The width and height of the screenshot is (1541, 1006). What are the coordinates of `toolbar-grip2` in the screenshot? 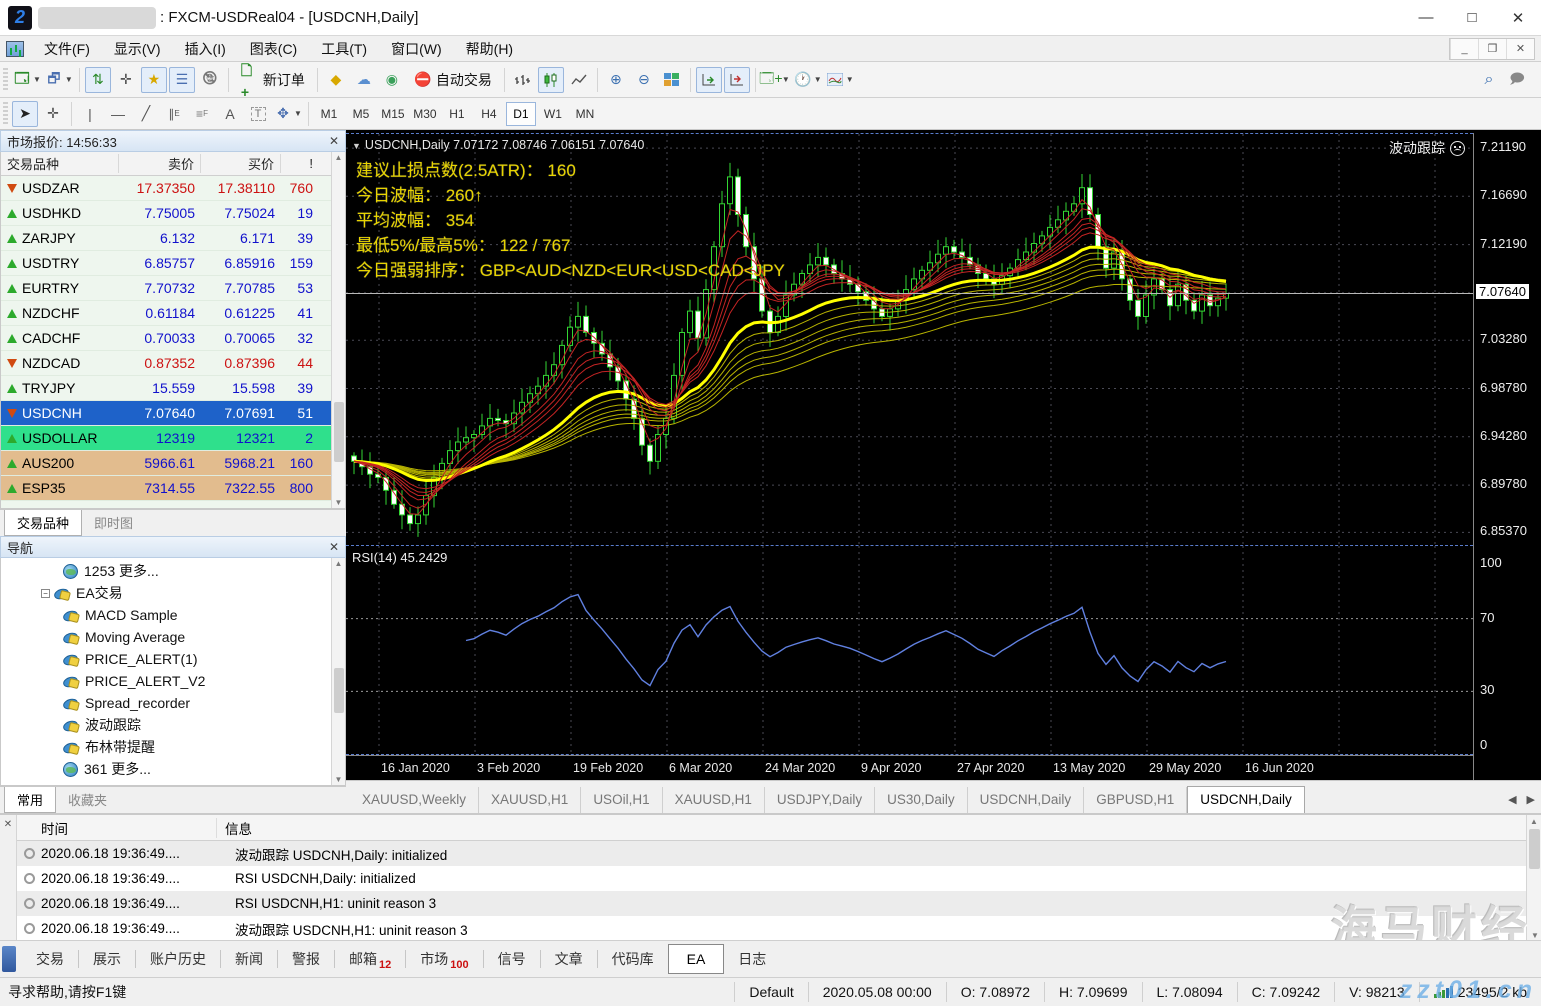 It's located at (5, 113).